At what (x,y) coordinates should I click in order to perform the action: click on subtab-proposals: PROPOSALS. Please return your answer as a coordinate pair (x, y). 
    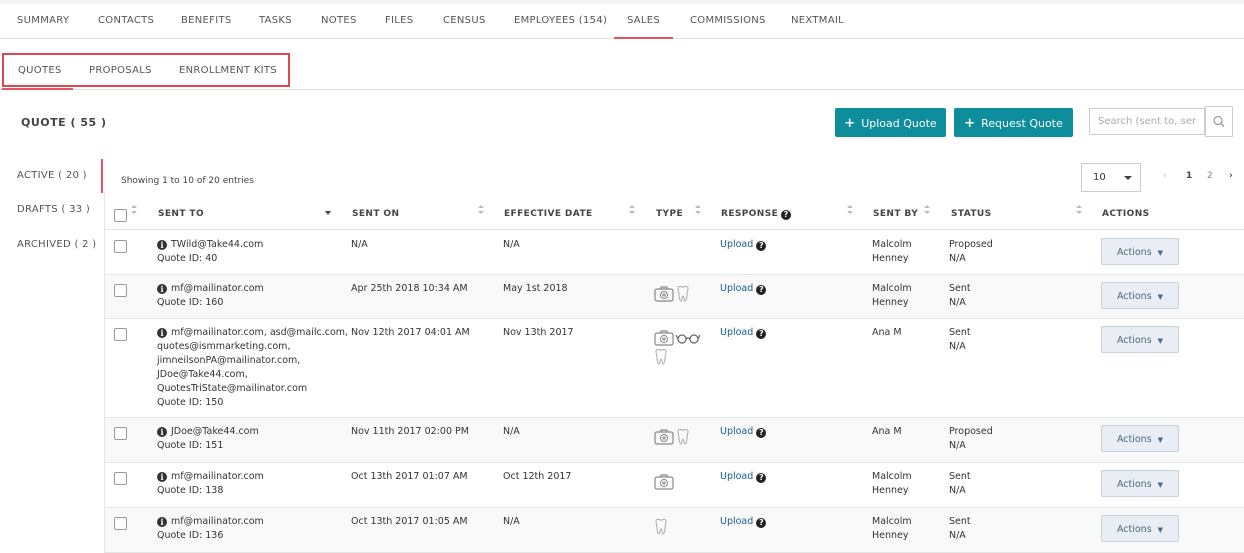
    Looking at the image, I should click on (120, 70).